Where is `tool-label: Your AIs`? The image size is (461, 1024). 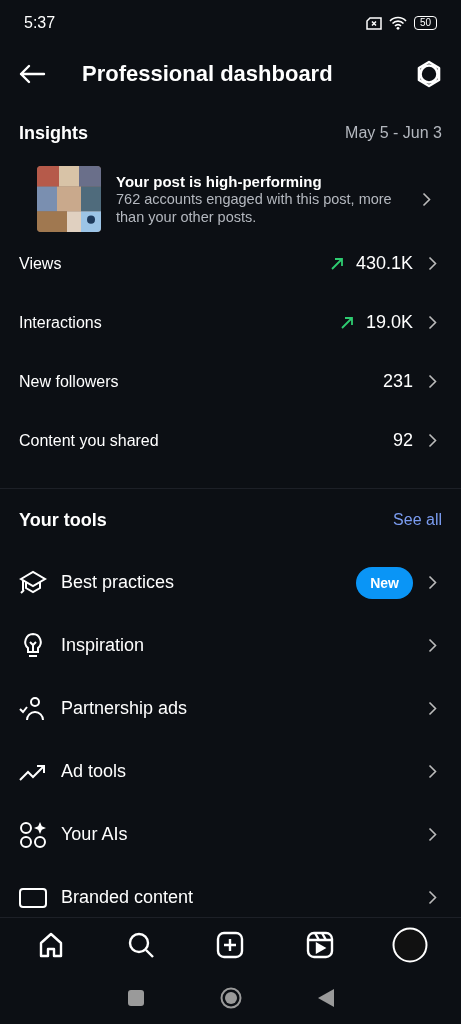
tool-label: Your AIs is located at coordinates (95, 834).